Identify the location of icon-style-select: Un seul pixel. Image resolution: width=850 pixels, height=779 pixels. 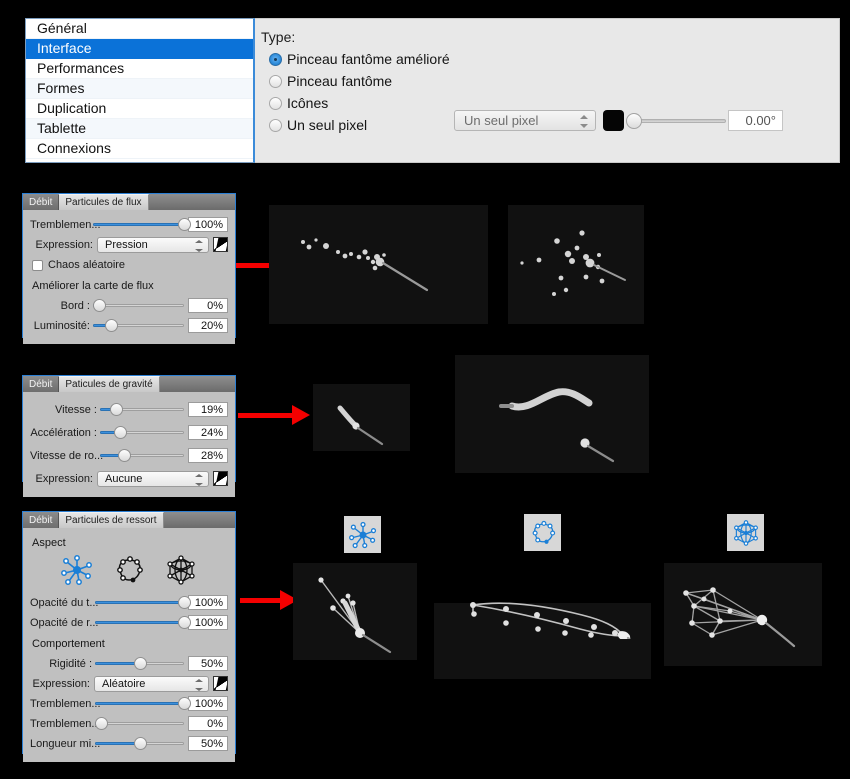
(525, 120).